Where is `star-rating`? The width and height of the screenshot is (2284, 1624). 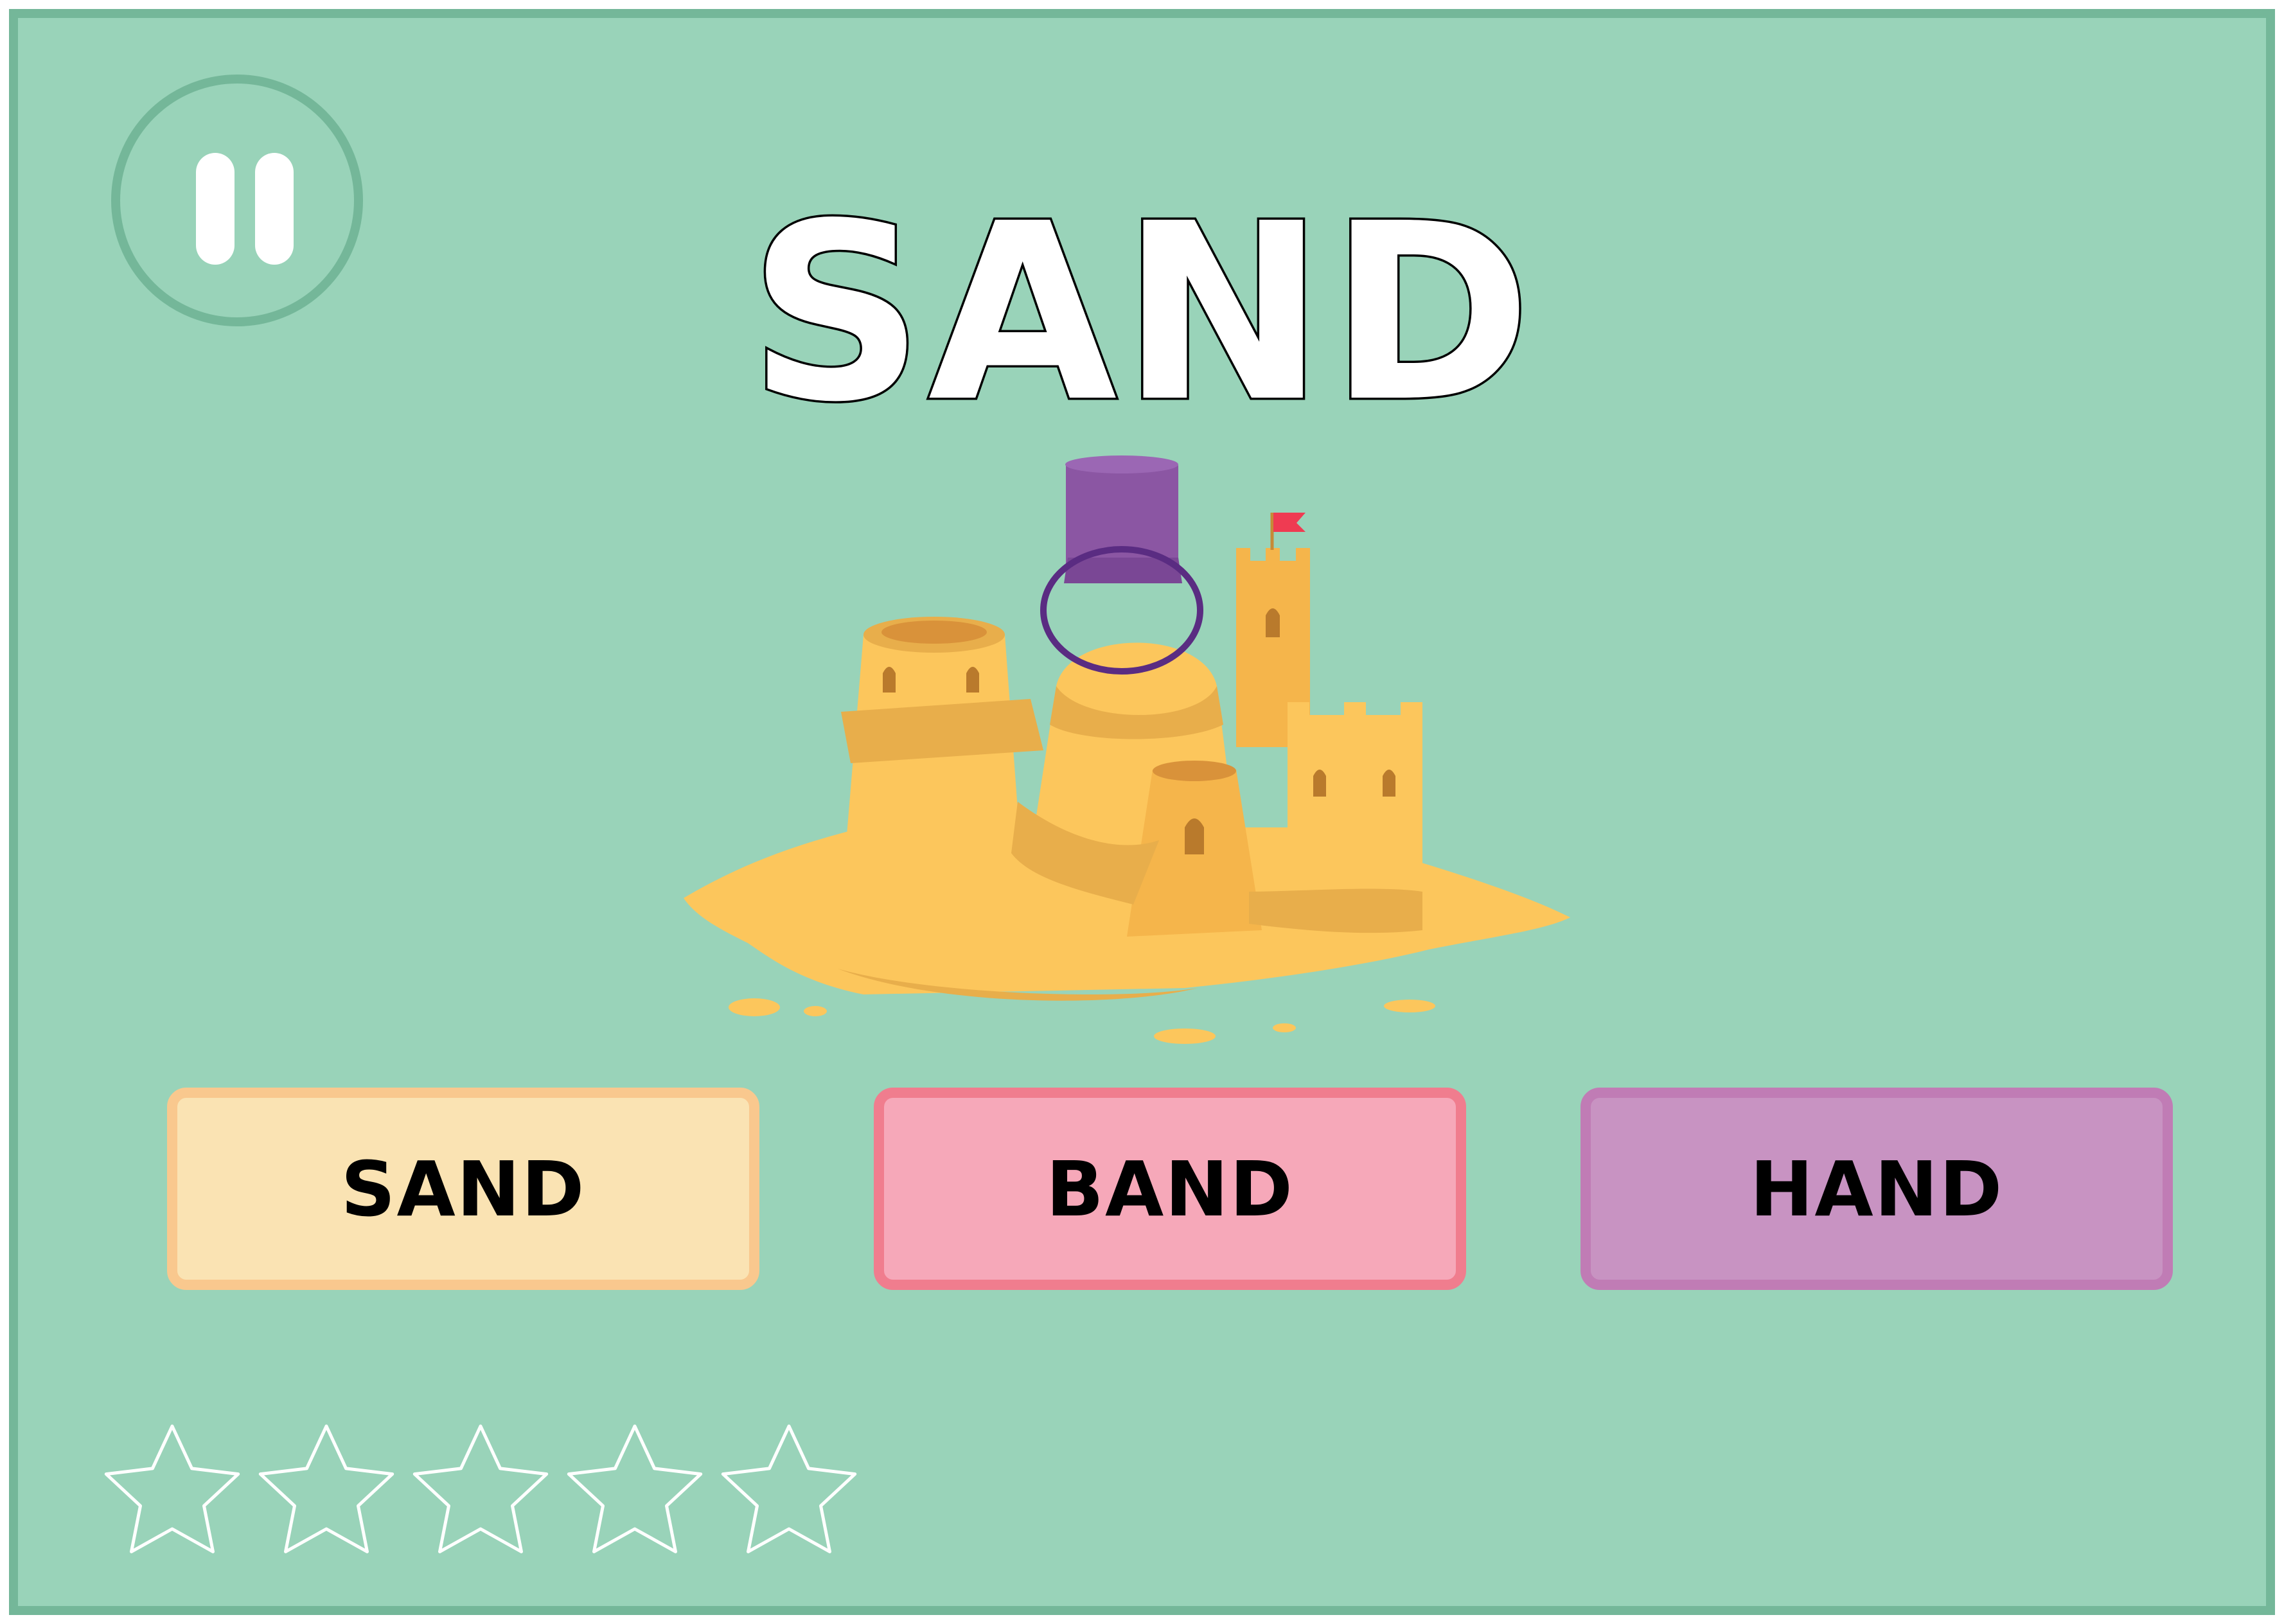 star-rating is located at coordinates (480, 1488).